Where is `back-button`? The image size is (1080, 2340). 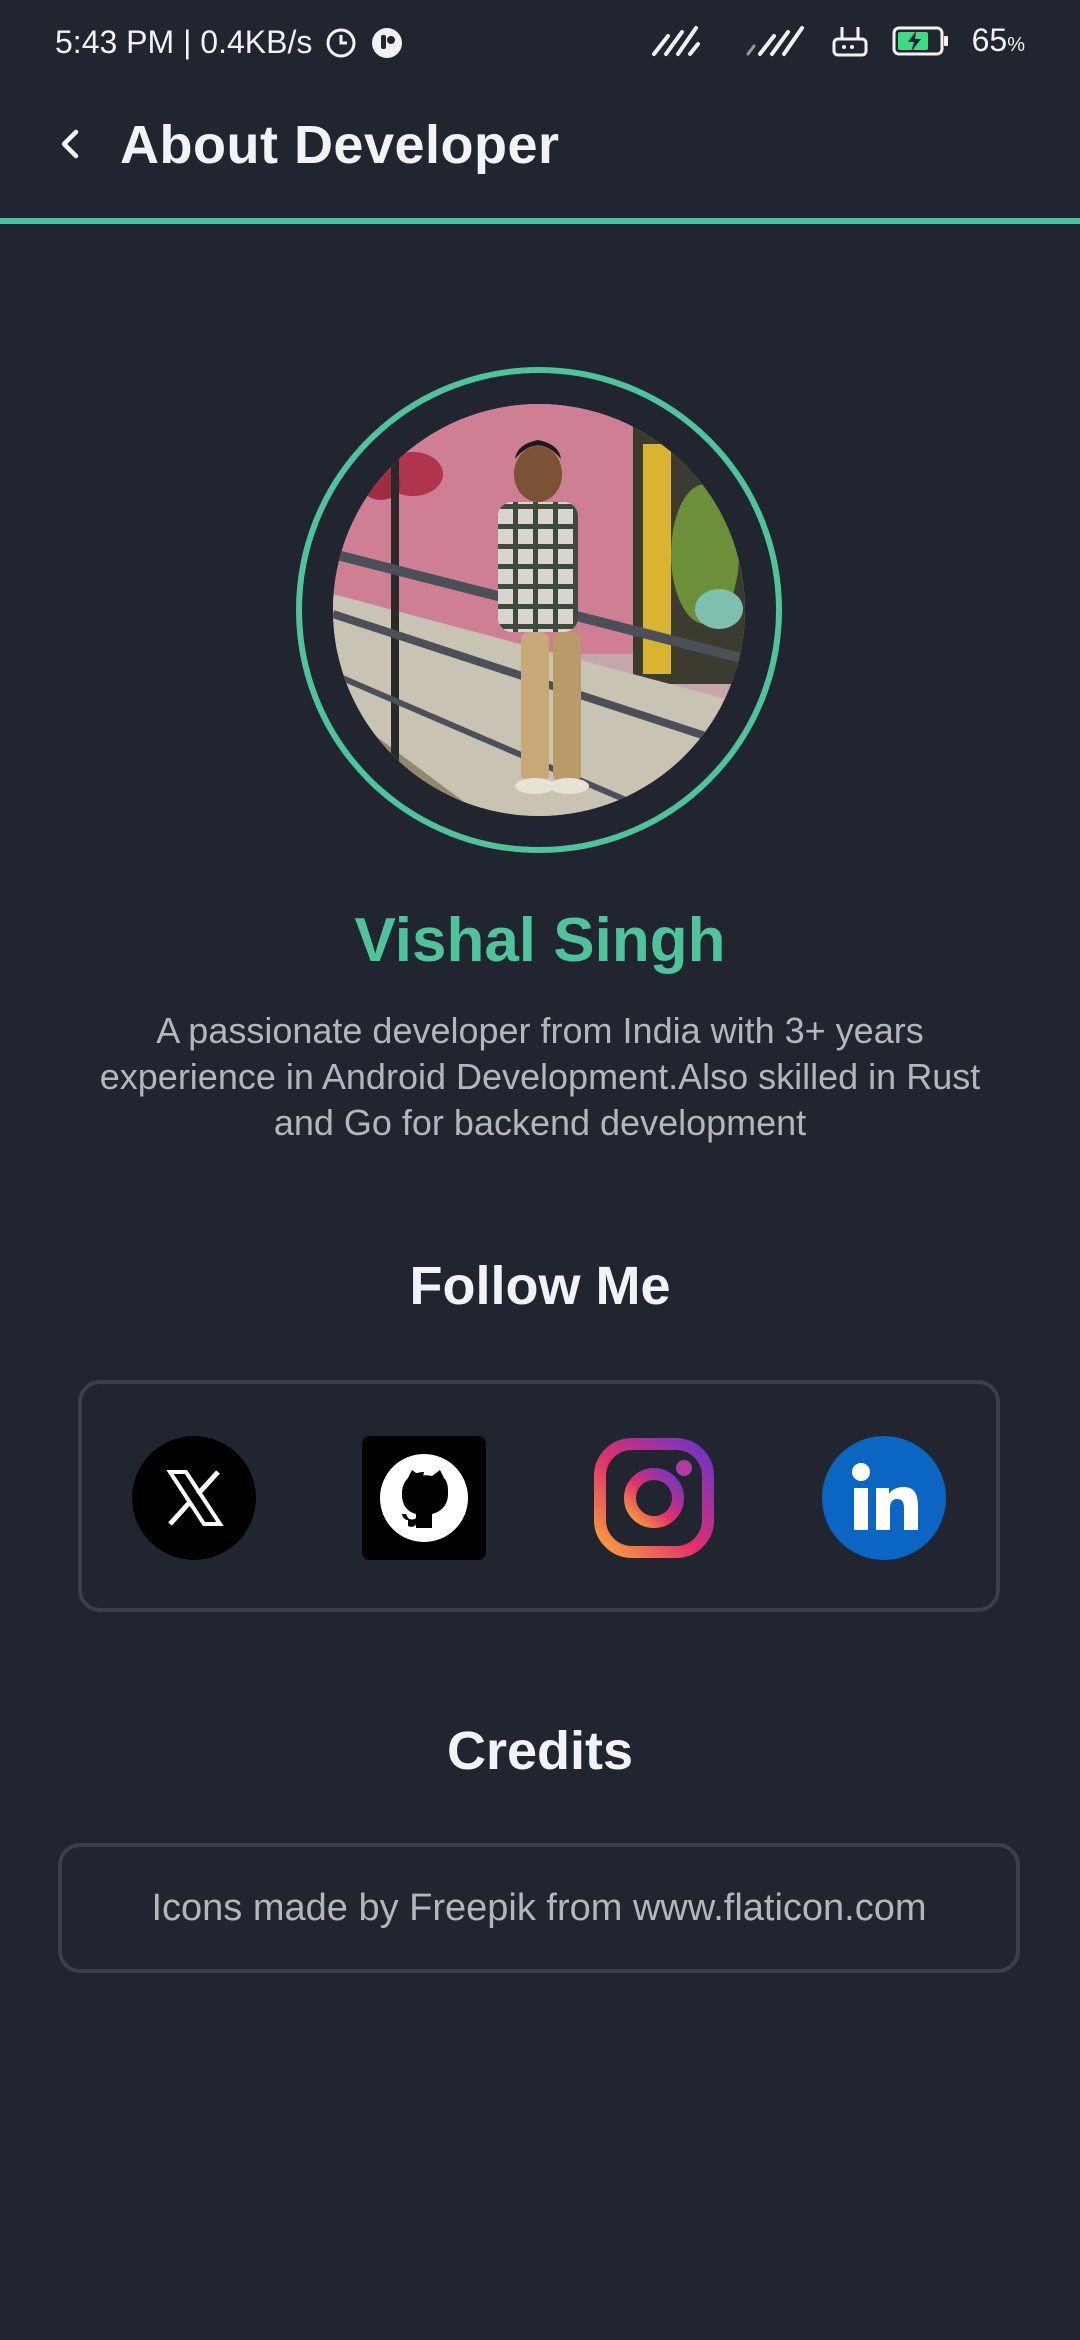 back-button is located at coordinates (70, 146).